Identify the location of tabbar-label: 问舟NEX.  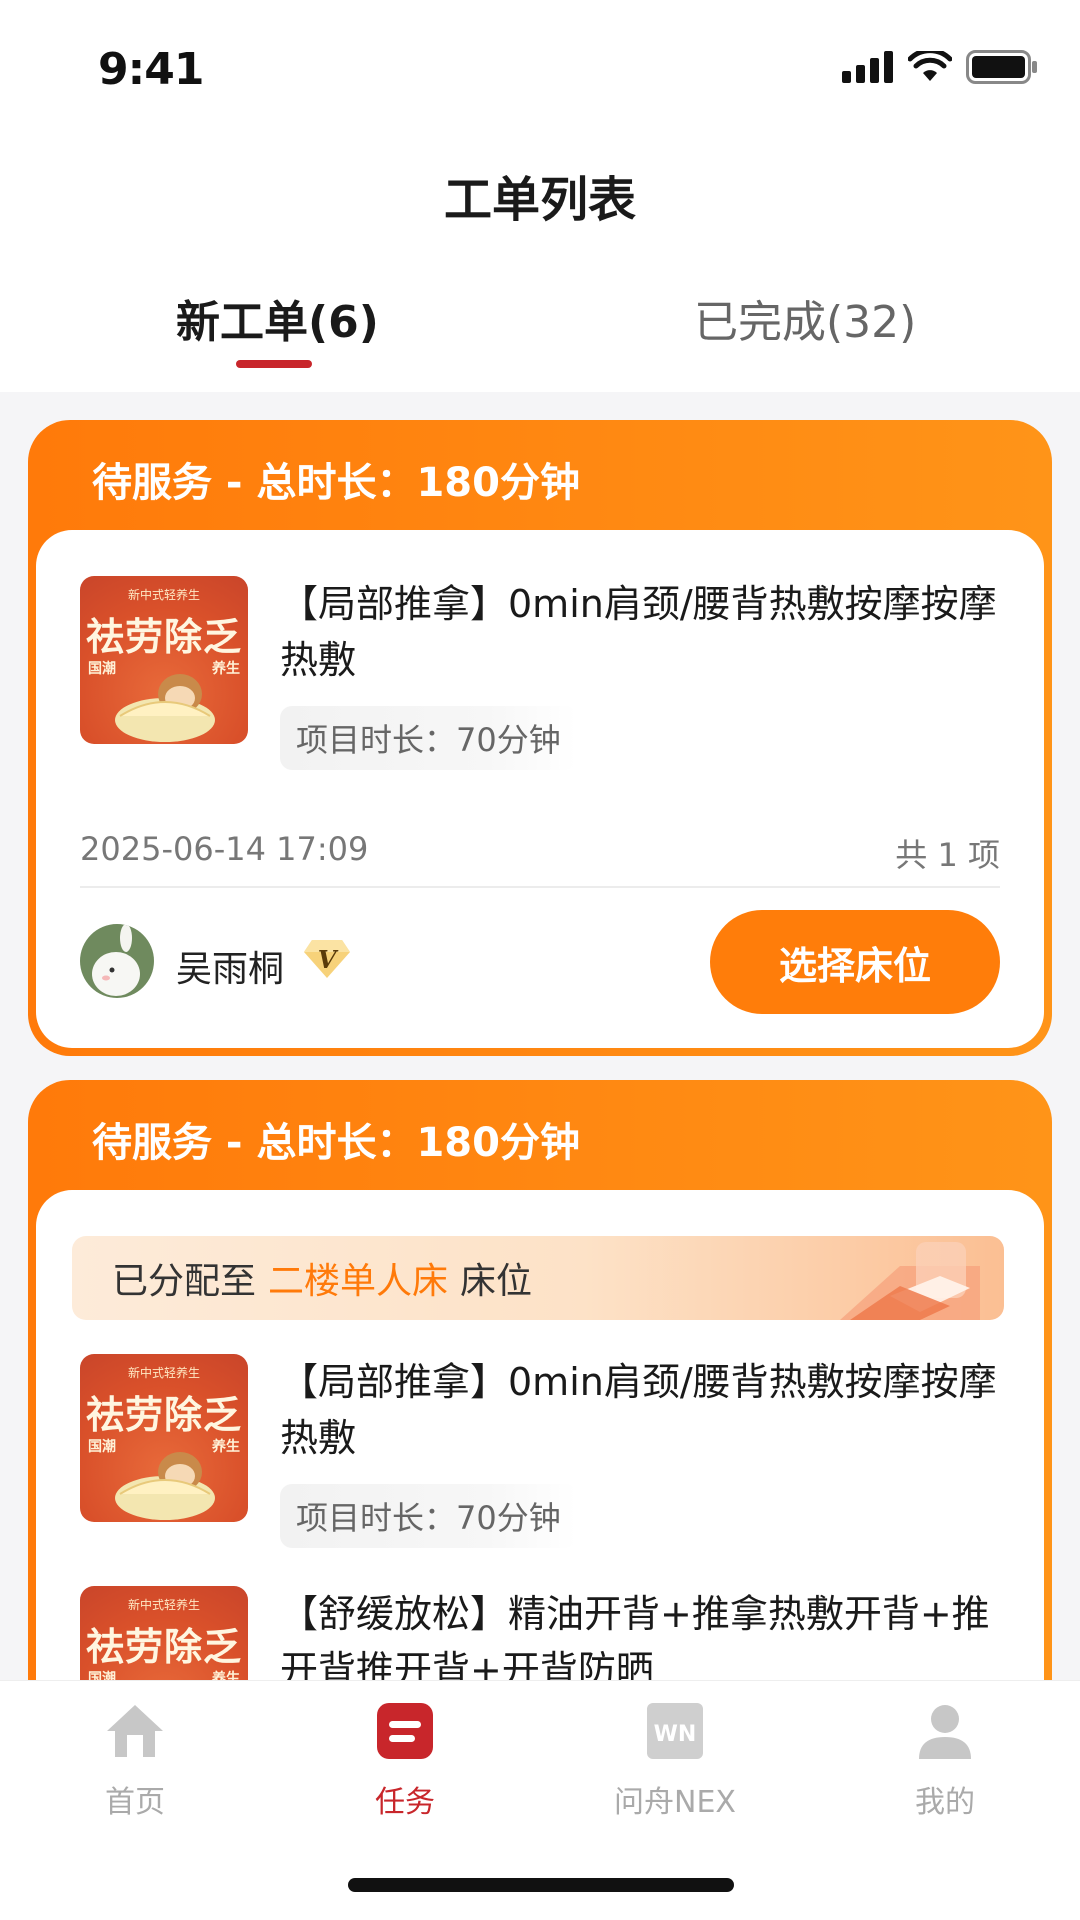
(675, 1802).